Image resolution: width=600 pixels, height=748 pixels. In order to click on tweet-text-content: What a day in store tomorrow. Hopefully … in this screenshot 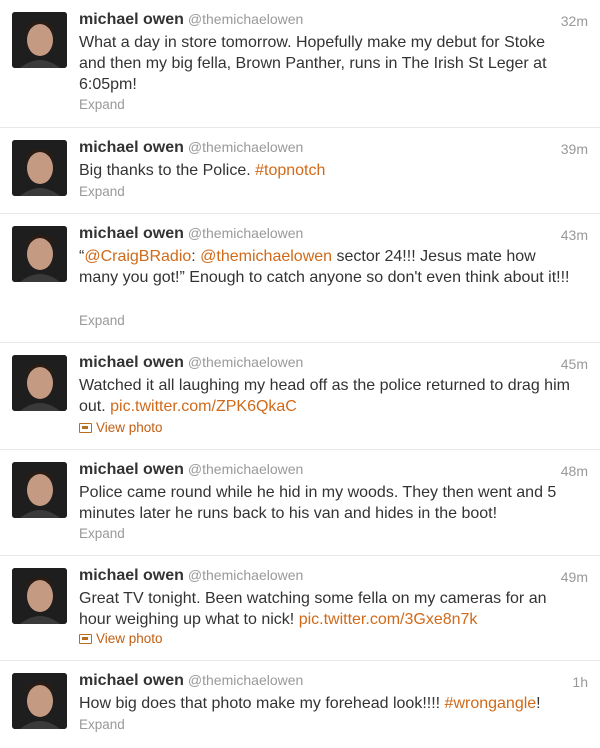, I will do `click(313, 63)`.